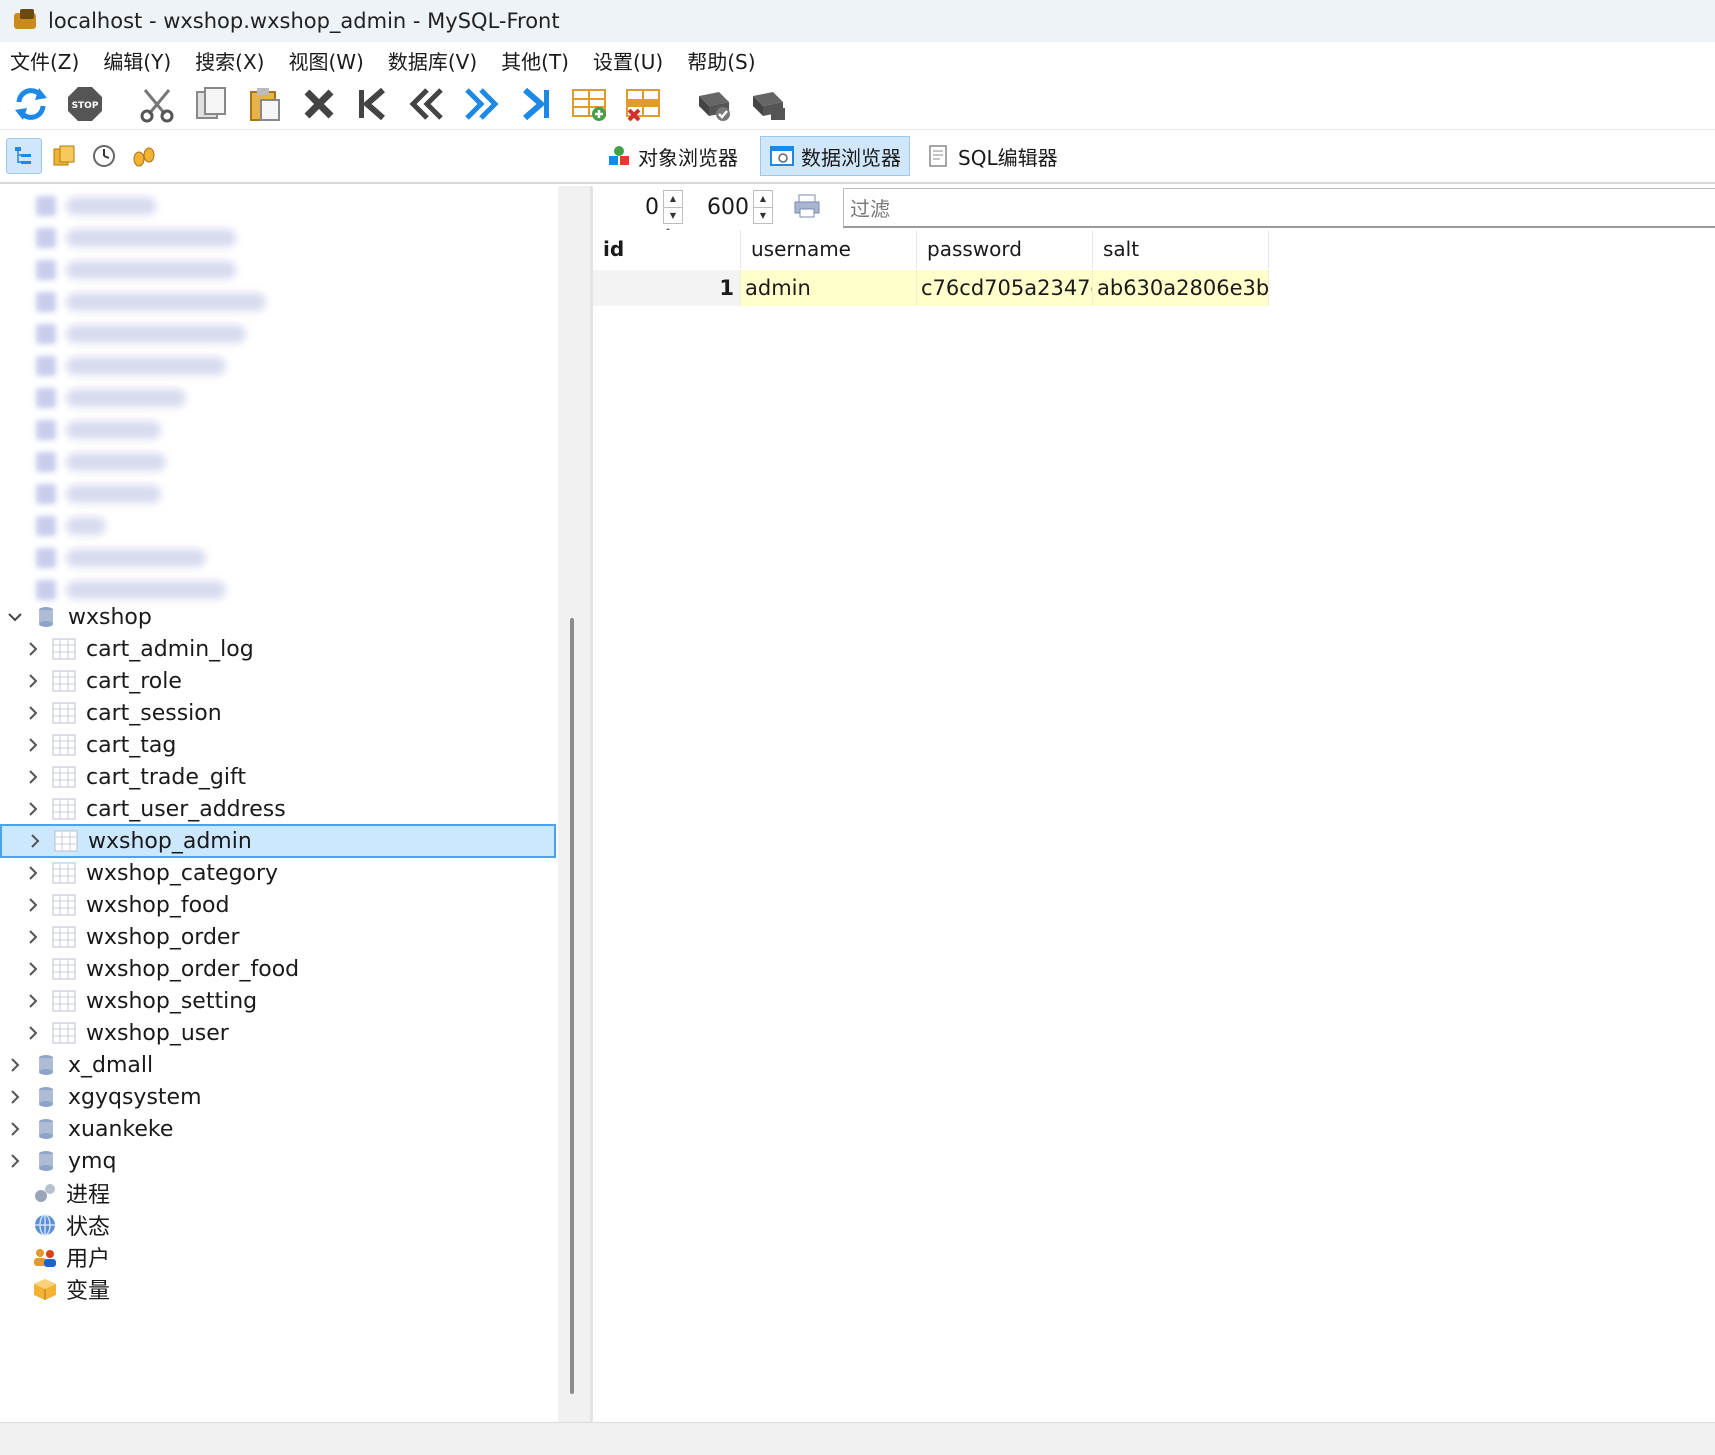 The height and width of the screenshot is (1455, 1715). What do you see at coordinates (432, 60) in the screenshot?
I see `menu-database: 数据库(V)` at bounding box center [432, 60].